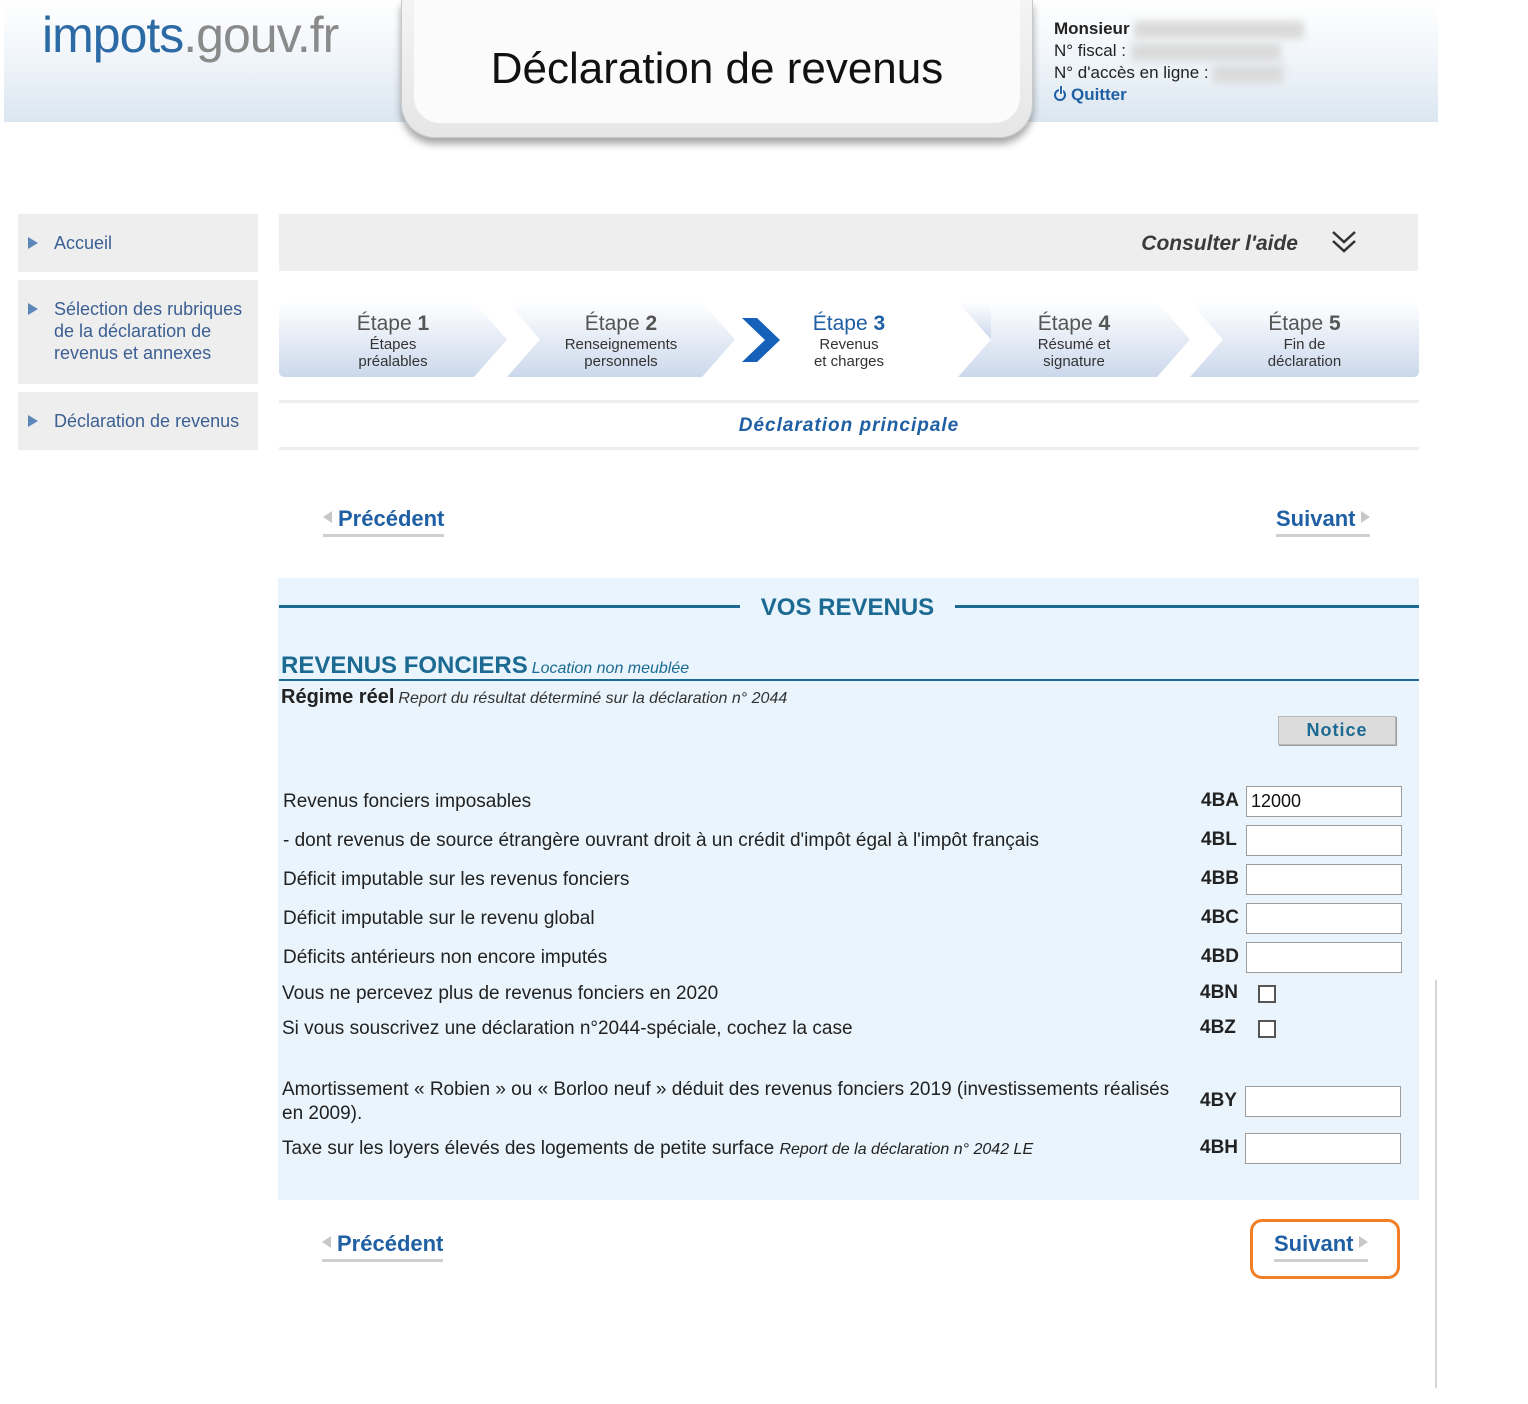  I want to click on row-code-4bh: 4BH, so click(1219, 1147).